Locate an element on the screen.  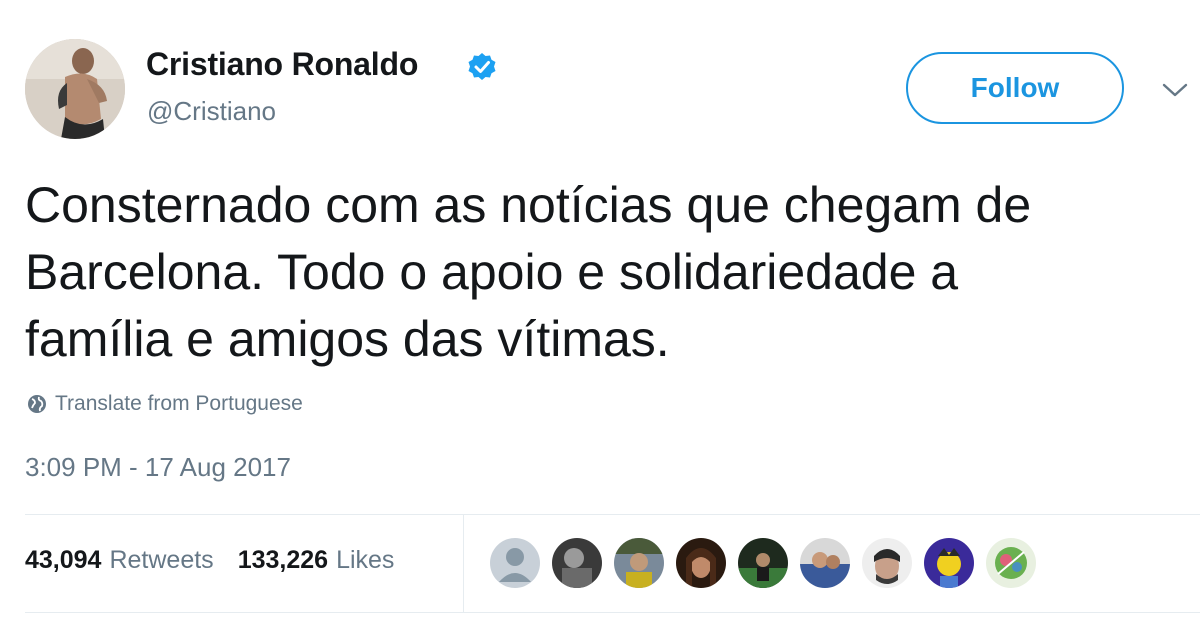
chevron-down-icon is located at coordinates (1175, 90).